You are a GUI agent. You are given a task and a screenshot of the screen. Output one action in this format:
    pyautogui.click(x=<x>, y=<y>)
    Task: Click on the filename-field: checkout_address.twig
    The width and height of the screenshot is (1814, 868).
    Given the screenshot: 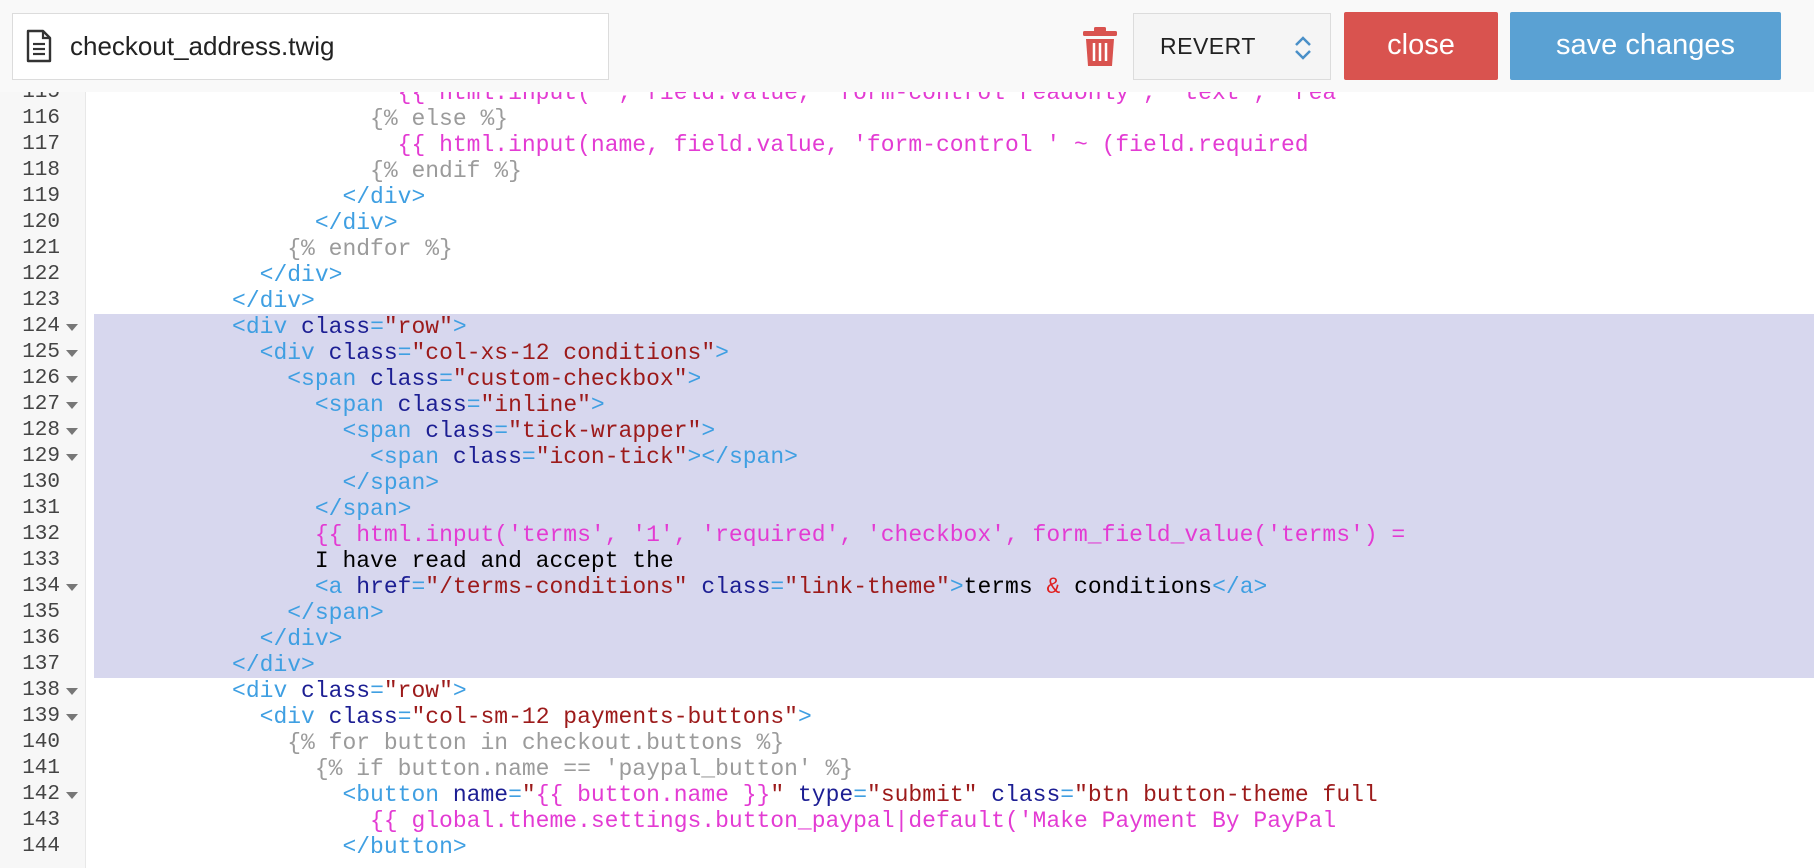 What is the action you would take?
    pyautogui.click(x=310, y=46)
    